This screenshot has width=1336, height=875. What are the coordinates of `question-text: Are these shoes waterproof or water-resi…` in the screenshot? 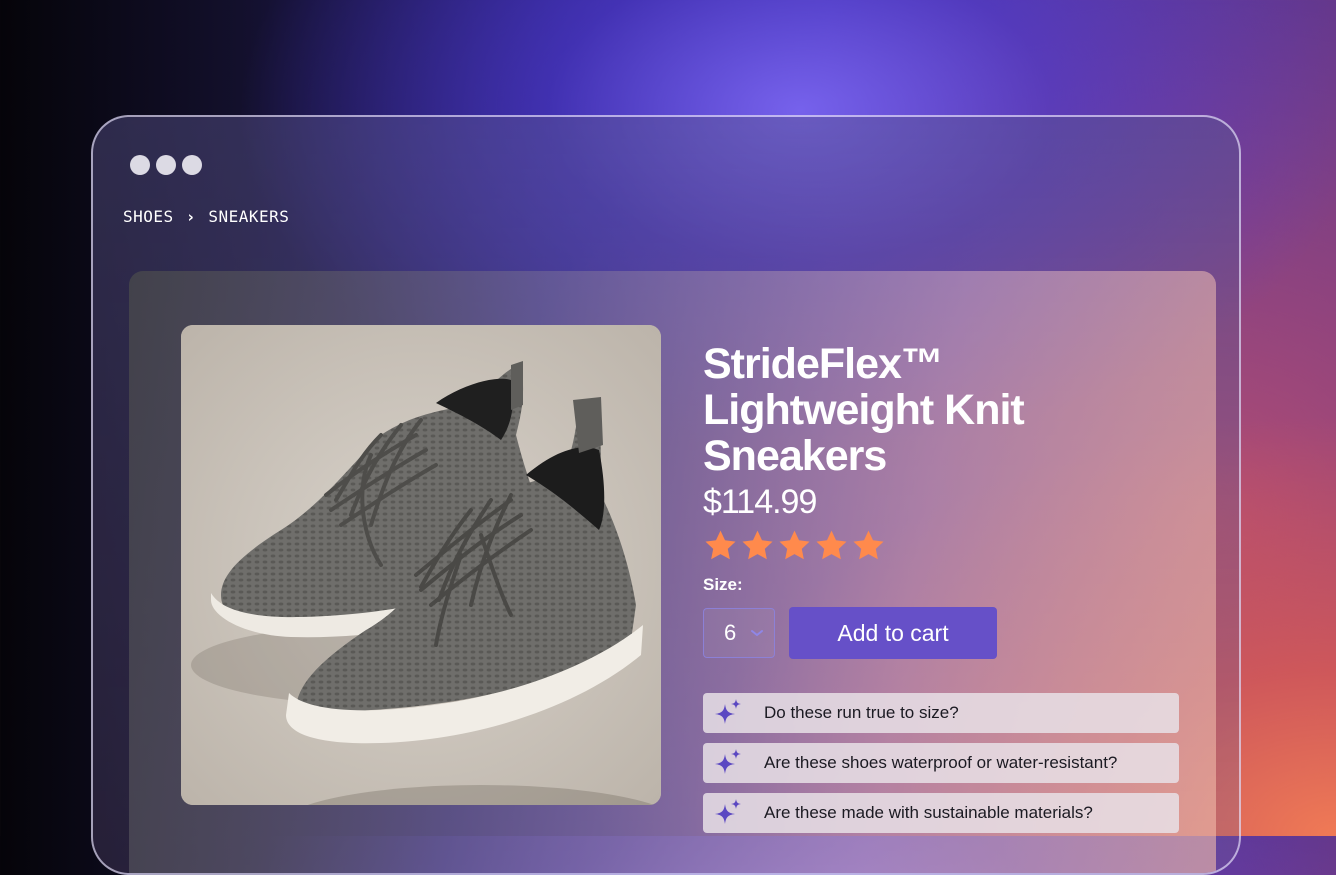 It's located at (941, 762).